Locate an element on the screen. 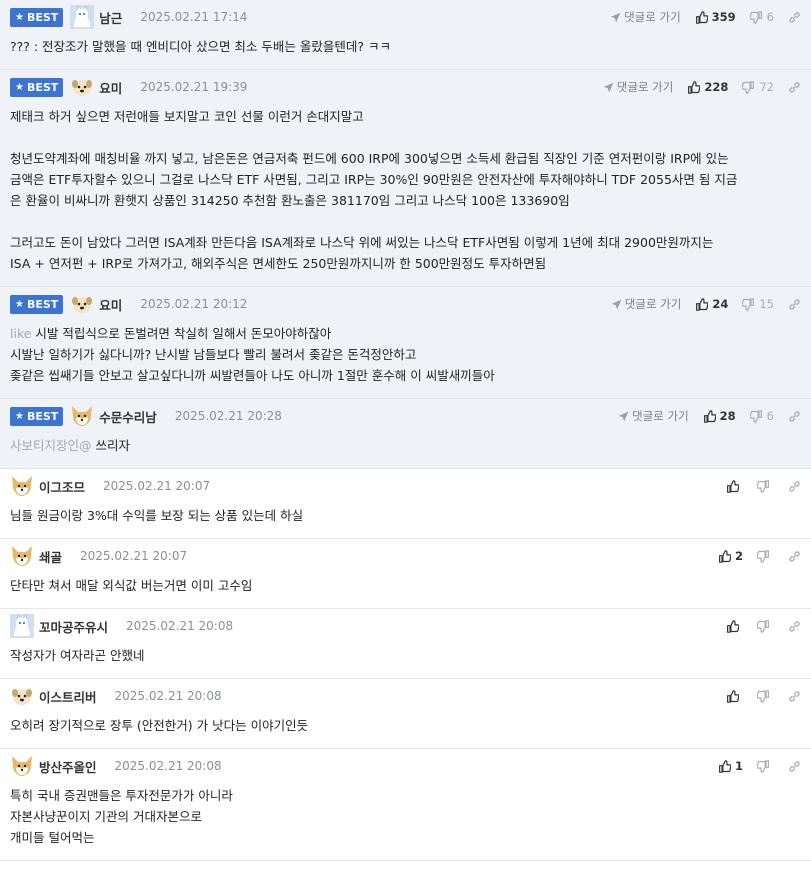  comment-text: 단타만 쳐서 매달 외식값 버는거면 이미 고수임 is located at coordinates (131, 585).